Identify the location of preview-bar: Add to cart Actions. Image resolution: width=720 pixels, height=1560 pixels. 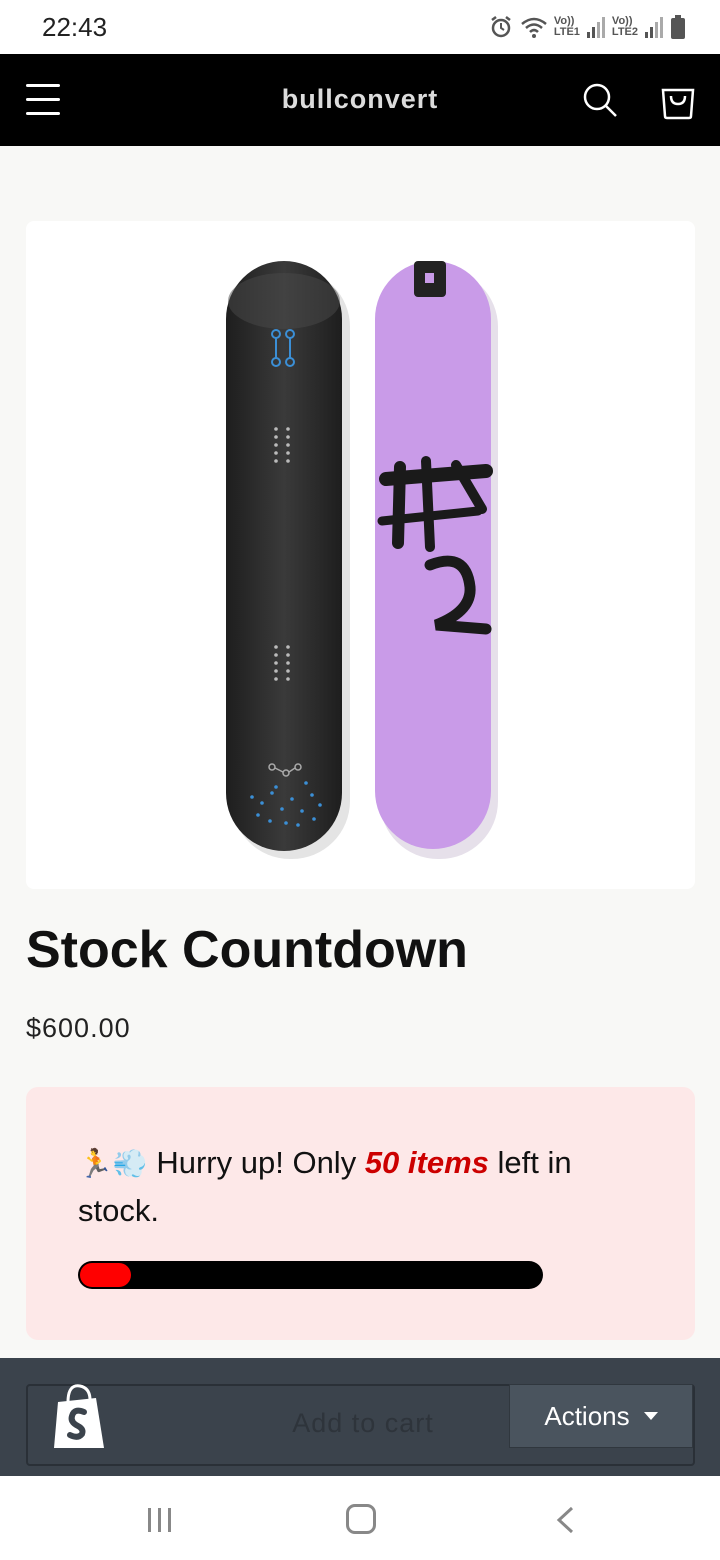
(360, 1417).